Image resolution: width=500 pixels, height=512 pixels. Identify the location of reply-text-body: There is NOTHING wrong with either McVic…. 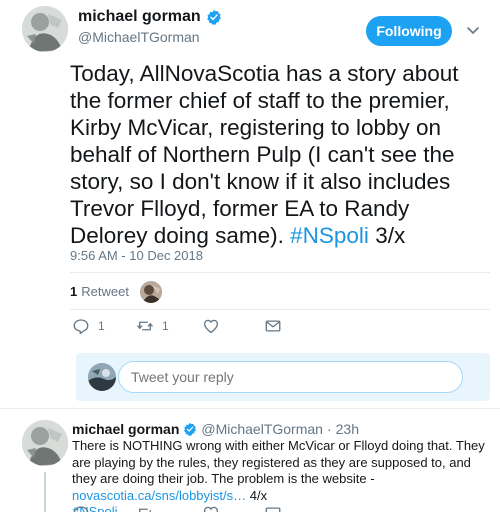
(278, 462).